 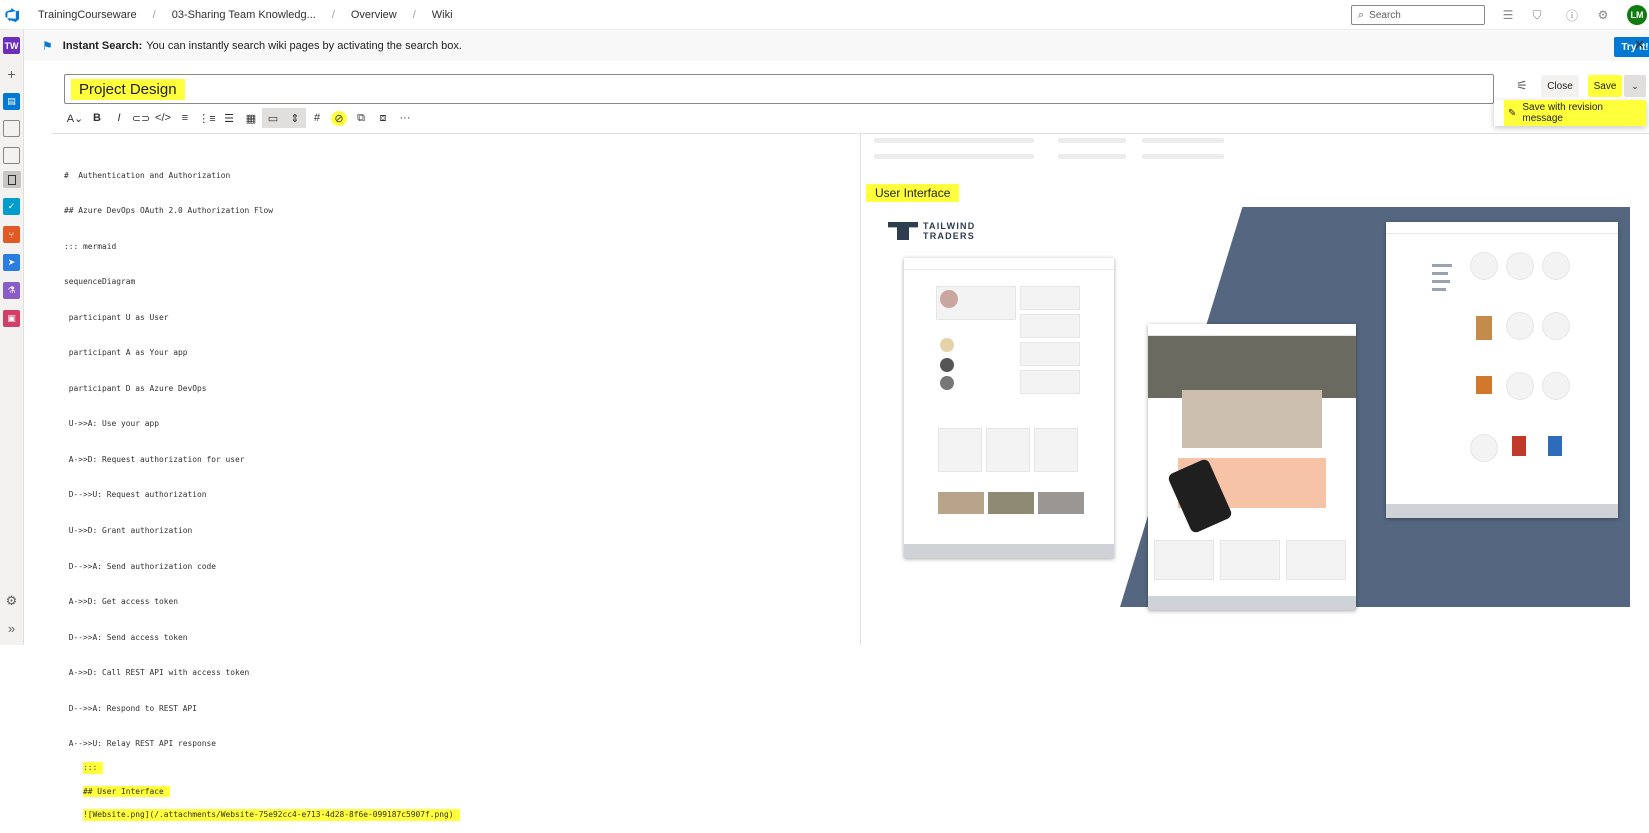 What do you see at coordinates (100, 282) in the screenshot?
I see `md-line: sequenceDiagram` at bounding box center [100, 282].